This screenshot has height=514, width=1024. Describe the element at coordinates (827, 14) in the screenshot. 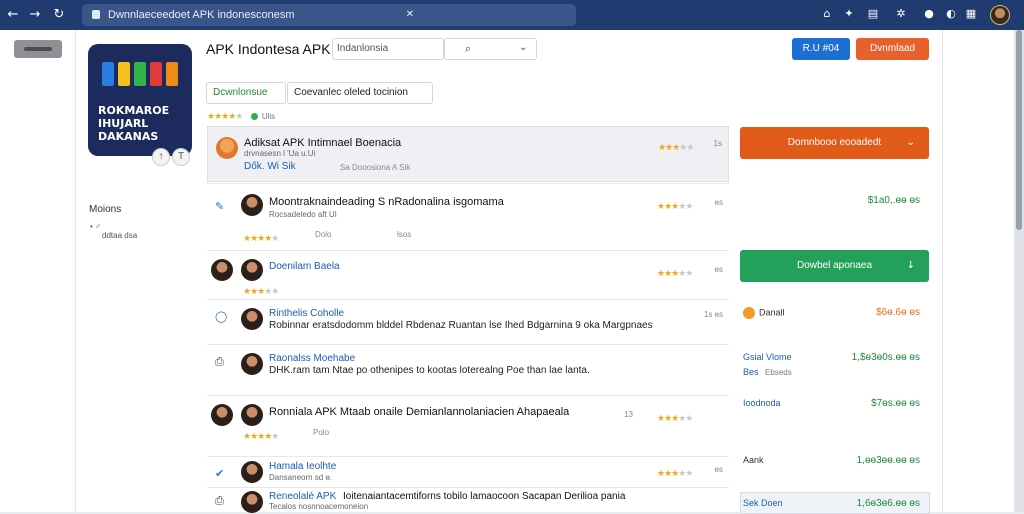

I see `extension-icon: ⌂` at that location.